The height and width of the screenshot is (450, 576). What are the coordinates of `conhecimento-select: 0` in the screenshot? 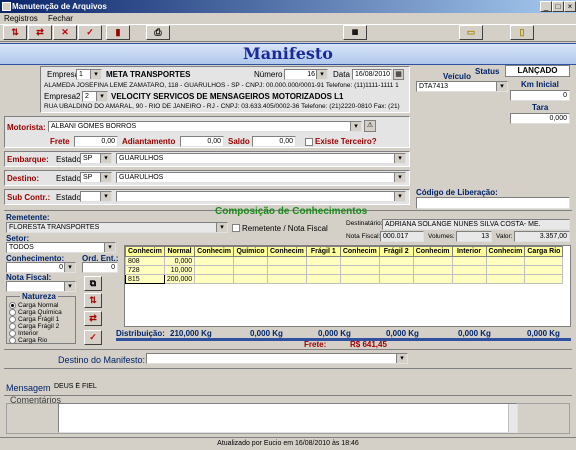 It's located at (41, 267).